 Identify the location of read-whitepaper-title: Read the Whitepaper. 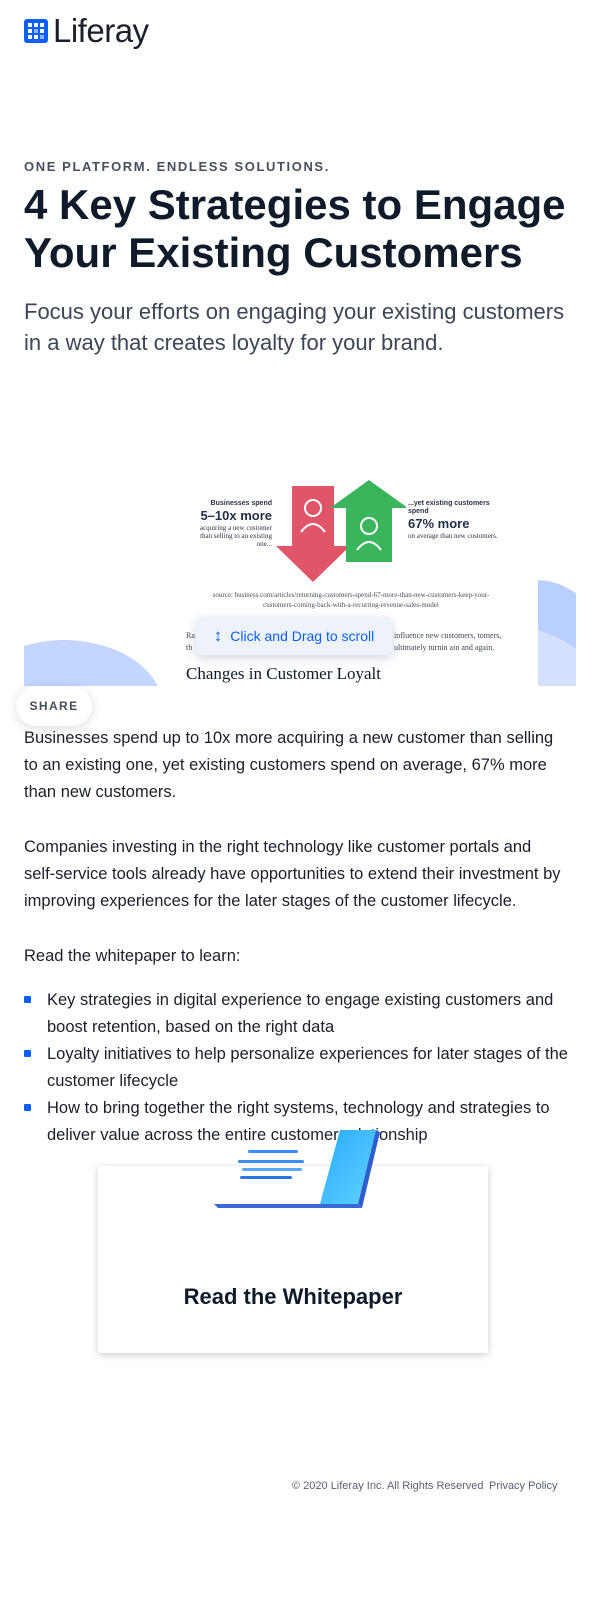
(293, 1297).